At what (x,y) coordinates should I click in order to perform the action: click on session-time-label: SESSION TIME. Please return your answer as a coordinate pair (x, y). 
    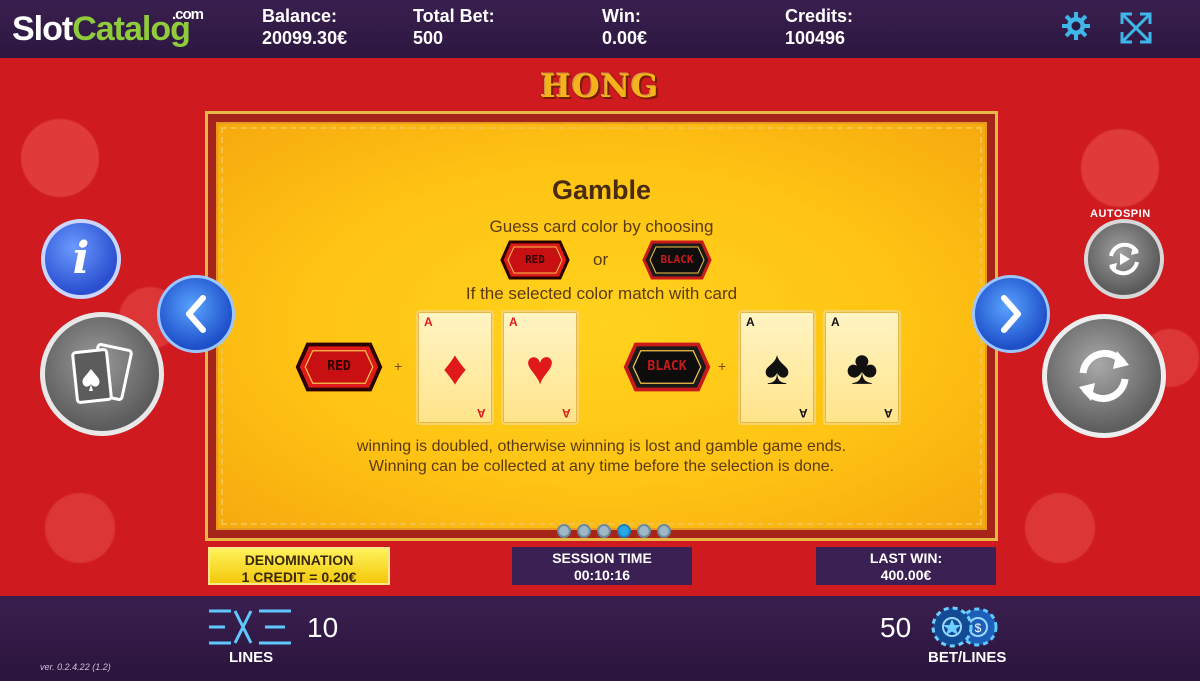
    Looking at the image, I should click on (602, 558).